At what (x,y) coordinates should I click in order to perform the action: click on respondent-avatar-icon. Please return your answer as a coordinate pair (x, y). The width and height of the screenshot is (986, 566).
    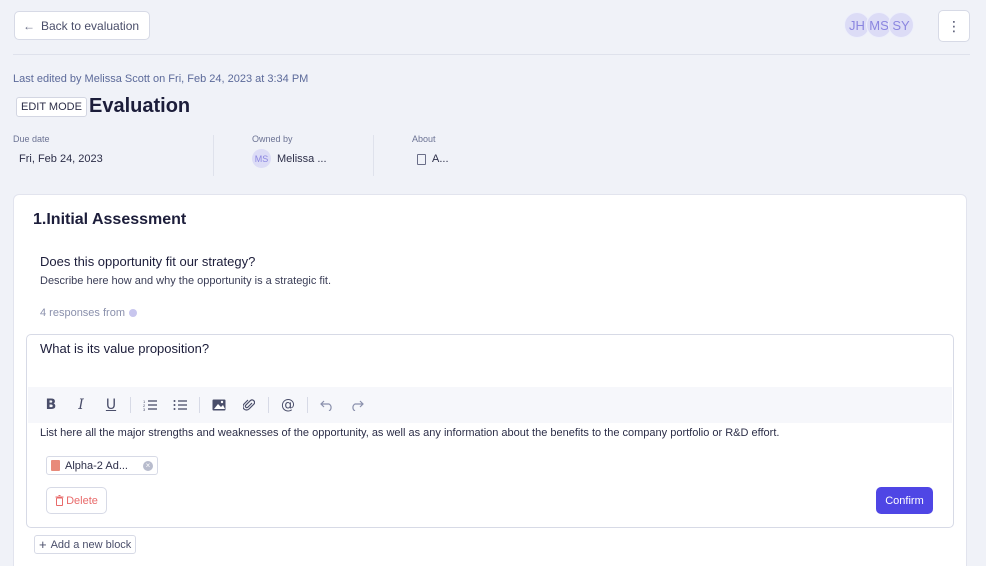
    Looking at the image, I should click on (132, 313).